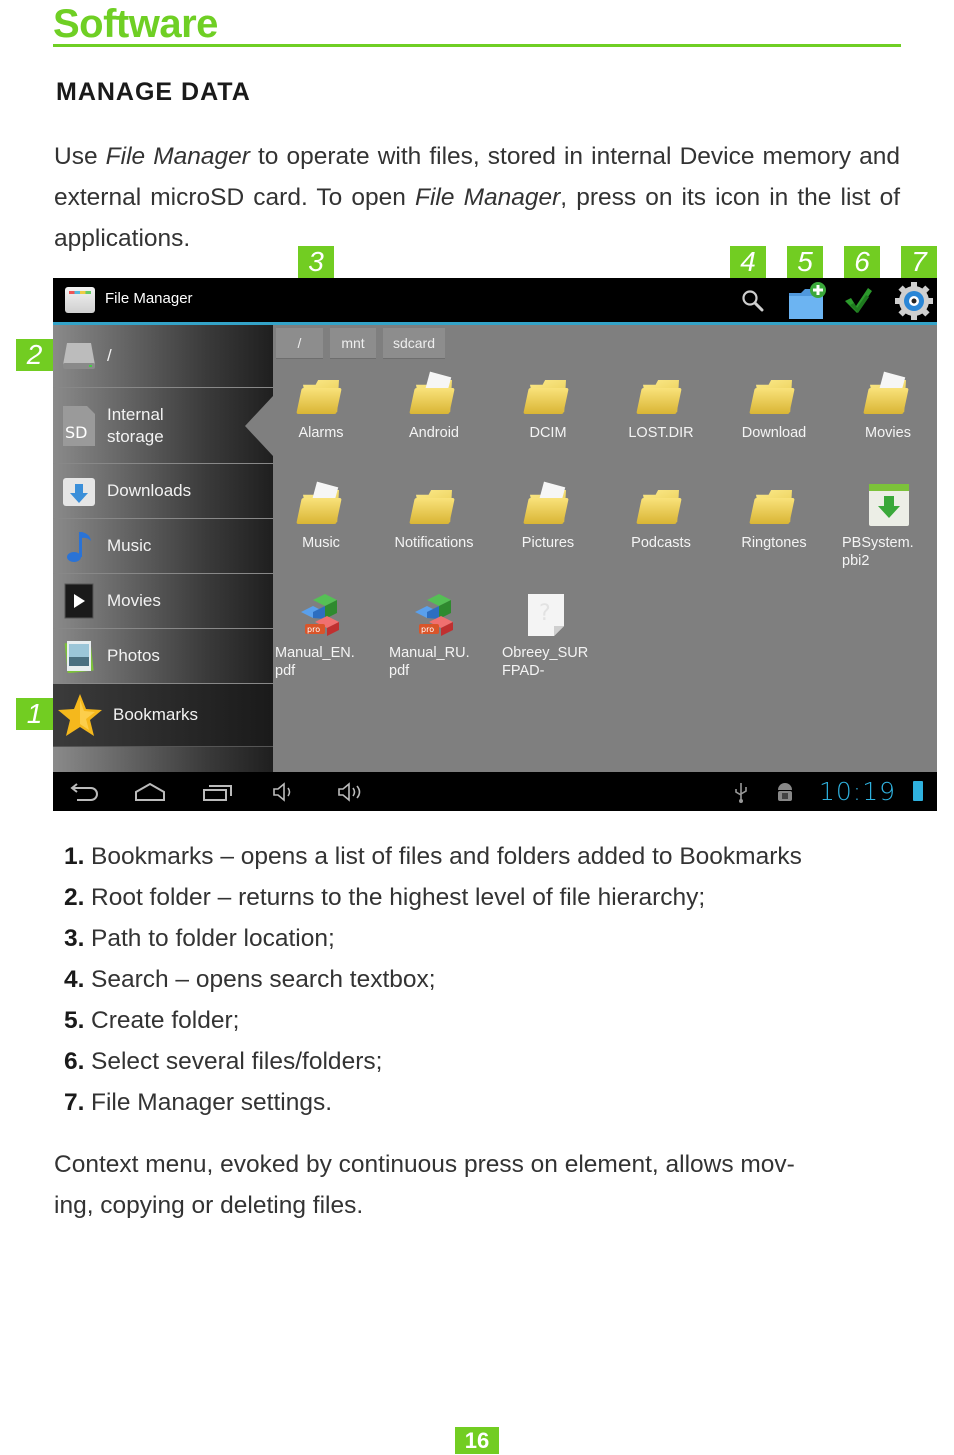 This screenshot has height=1455, width=954. Describe the element at coordinates (299, 343) in the screenshot. I see `breadcrumb-root: /` at that location.